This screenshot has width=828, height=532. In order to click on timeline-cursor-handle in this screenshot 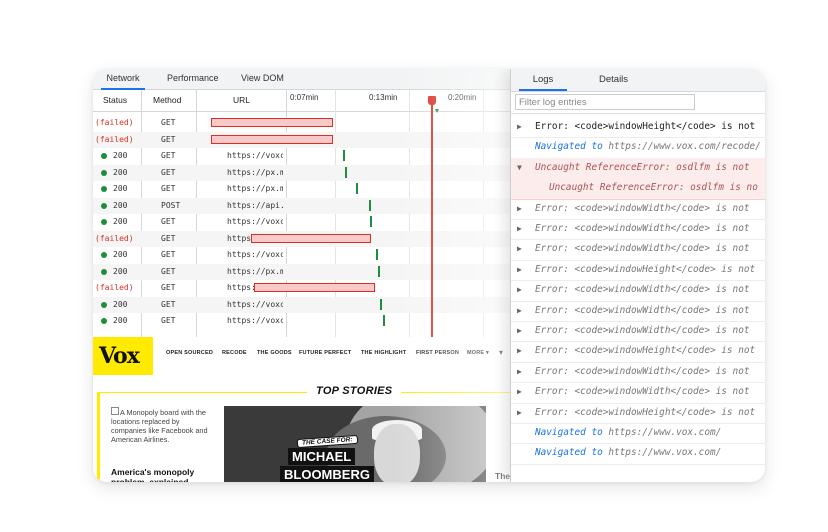, I will do `click(432, 100)`.